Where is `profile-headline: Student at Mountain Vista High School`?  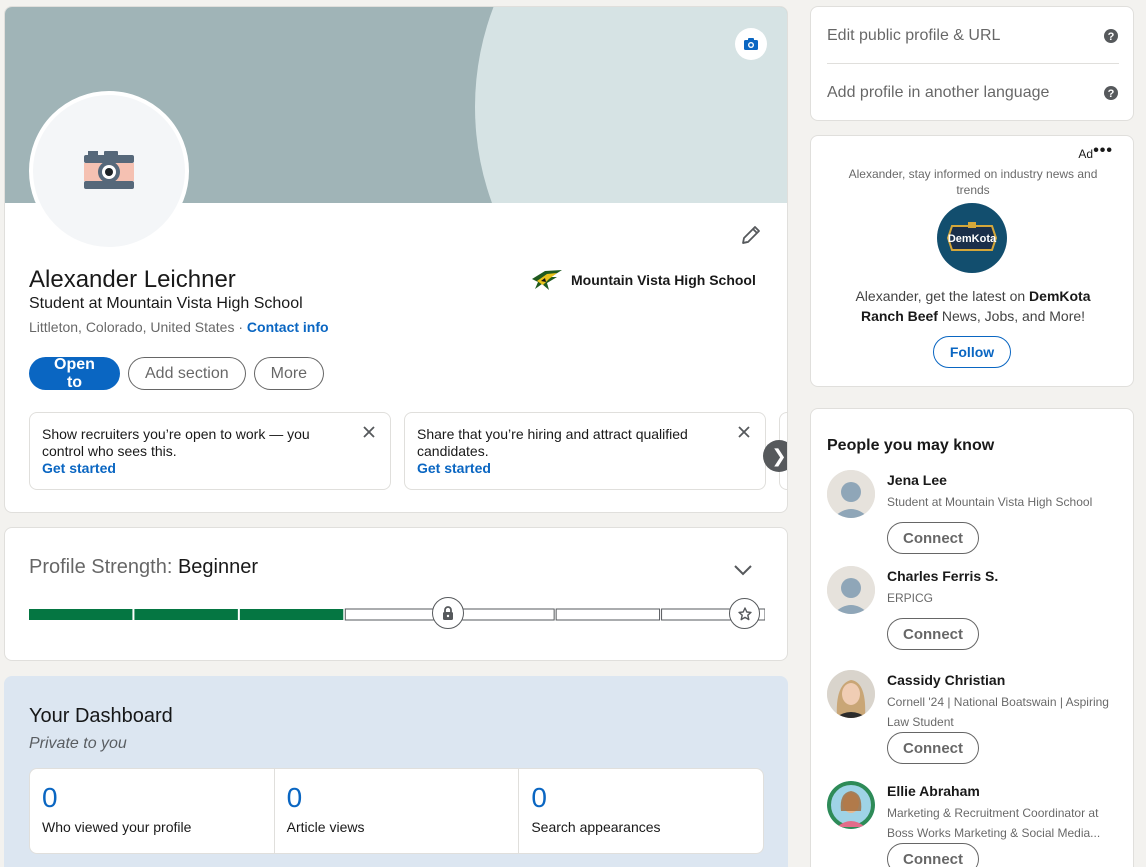 profile-headline: Student at Mountain Vista High School is located at coordinates (166, 303).